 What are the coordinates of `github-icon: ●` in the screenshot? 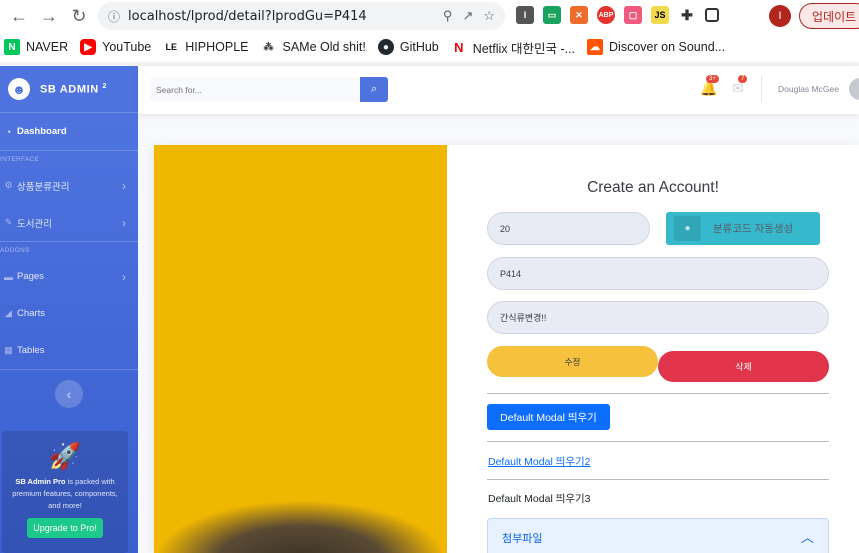 It's located at (385, 47).